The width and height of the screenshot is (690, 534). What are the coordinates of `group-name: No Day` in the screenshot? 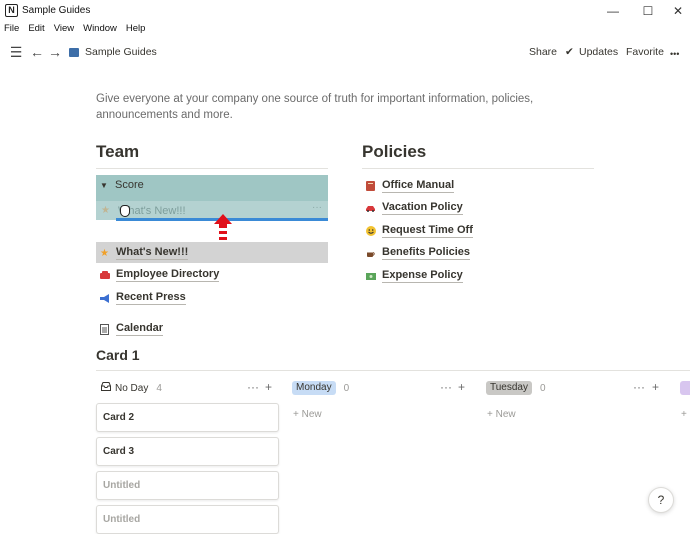 It's located at (132, 388).